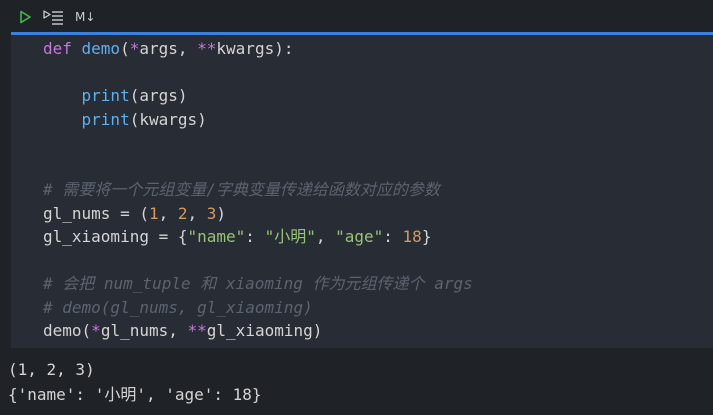 The image size is (713, 415). What do you see at coordinates (168, 119) in the screenshot?
I see `code-token: (kwargs)` at bounding box center [168, 119].